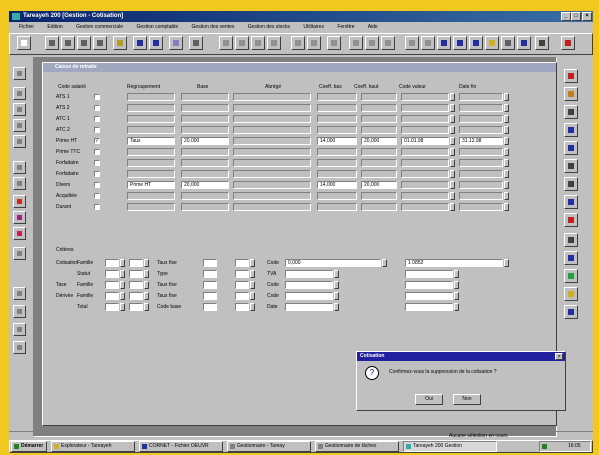 This screenshot has height=455, width=599. I want to click on field-abr, so click(272, 141).